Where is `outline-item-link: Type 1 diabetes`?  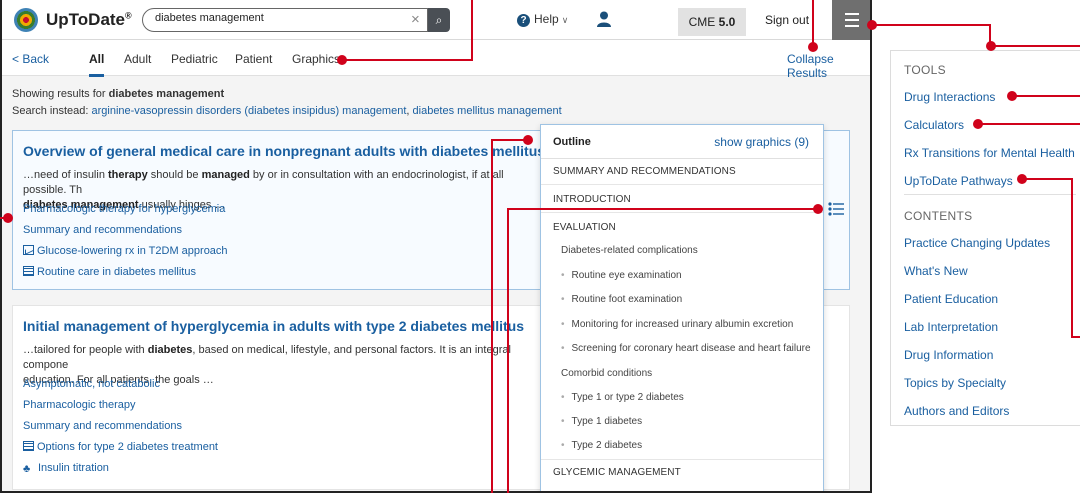 outline-item-link: Type 1 diabetes is located at coordinates (602, 421).